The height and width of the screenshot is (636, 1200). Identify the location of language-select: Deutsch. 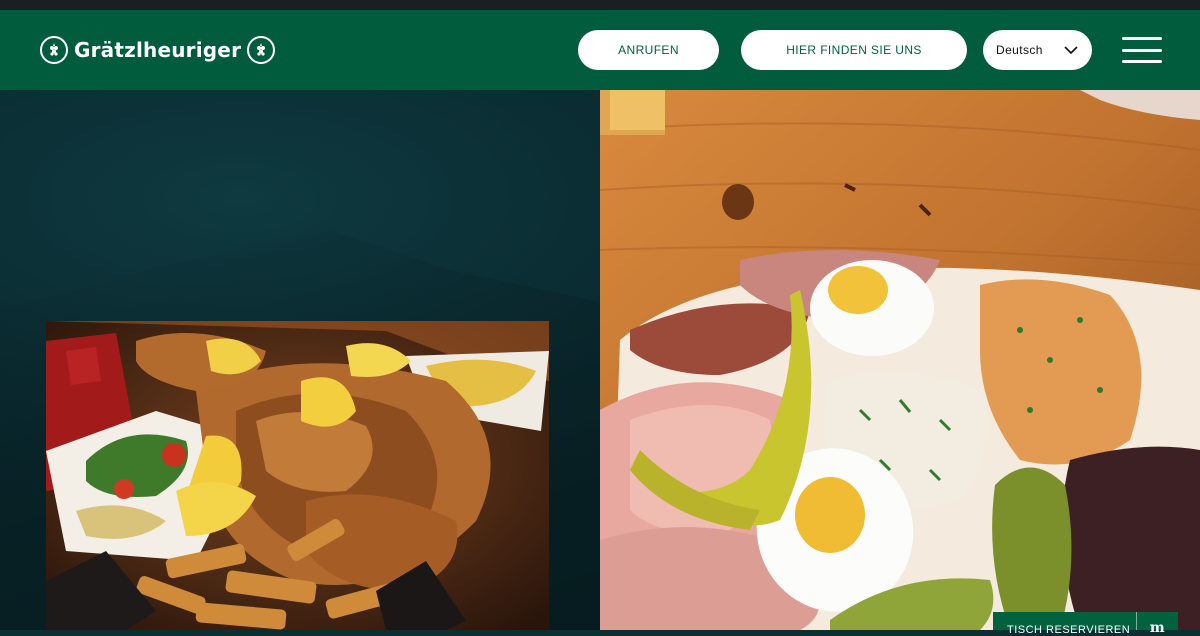
(1037, 50).